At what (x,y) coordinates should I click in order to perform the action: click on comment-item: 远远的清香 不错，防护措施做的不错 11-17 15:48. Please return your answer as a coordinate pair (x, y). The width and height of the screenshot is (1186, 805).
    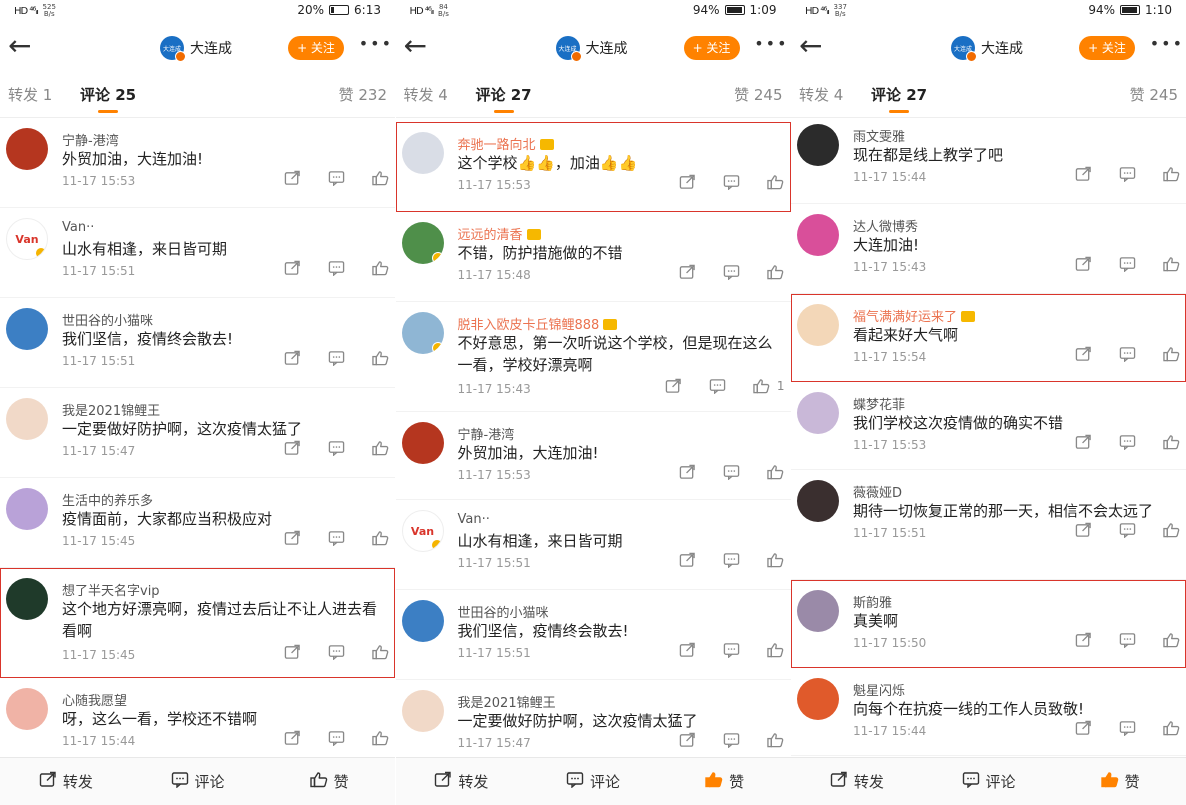
    Looking at the image, I should click on (593, 257).